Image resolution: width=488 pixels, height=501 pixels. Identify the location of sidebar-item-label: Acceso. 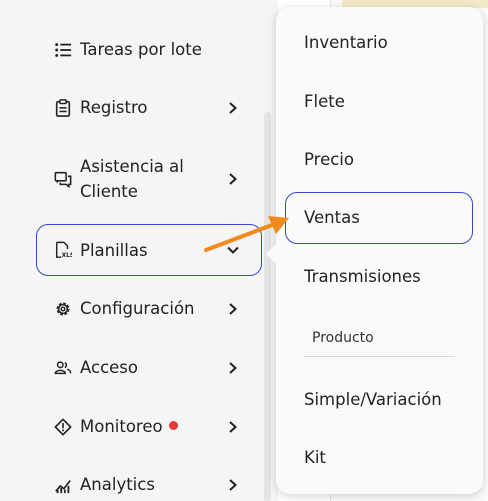
(109, 367).